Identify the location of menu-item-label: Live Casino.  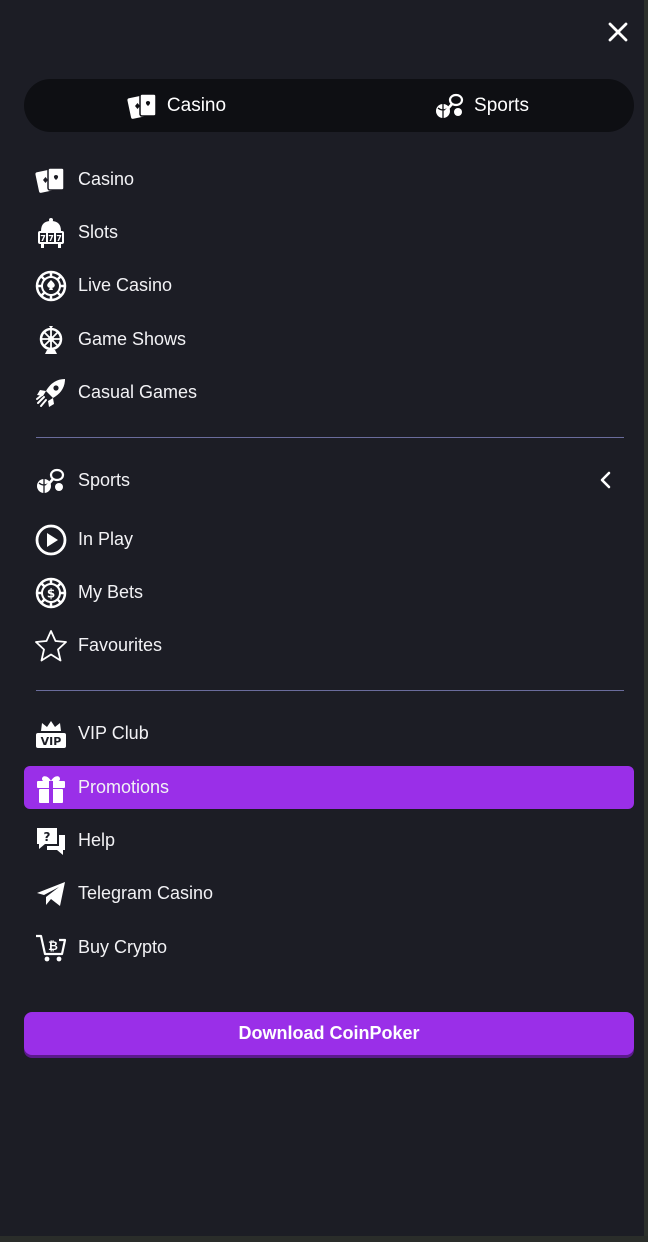
(125, 285).